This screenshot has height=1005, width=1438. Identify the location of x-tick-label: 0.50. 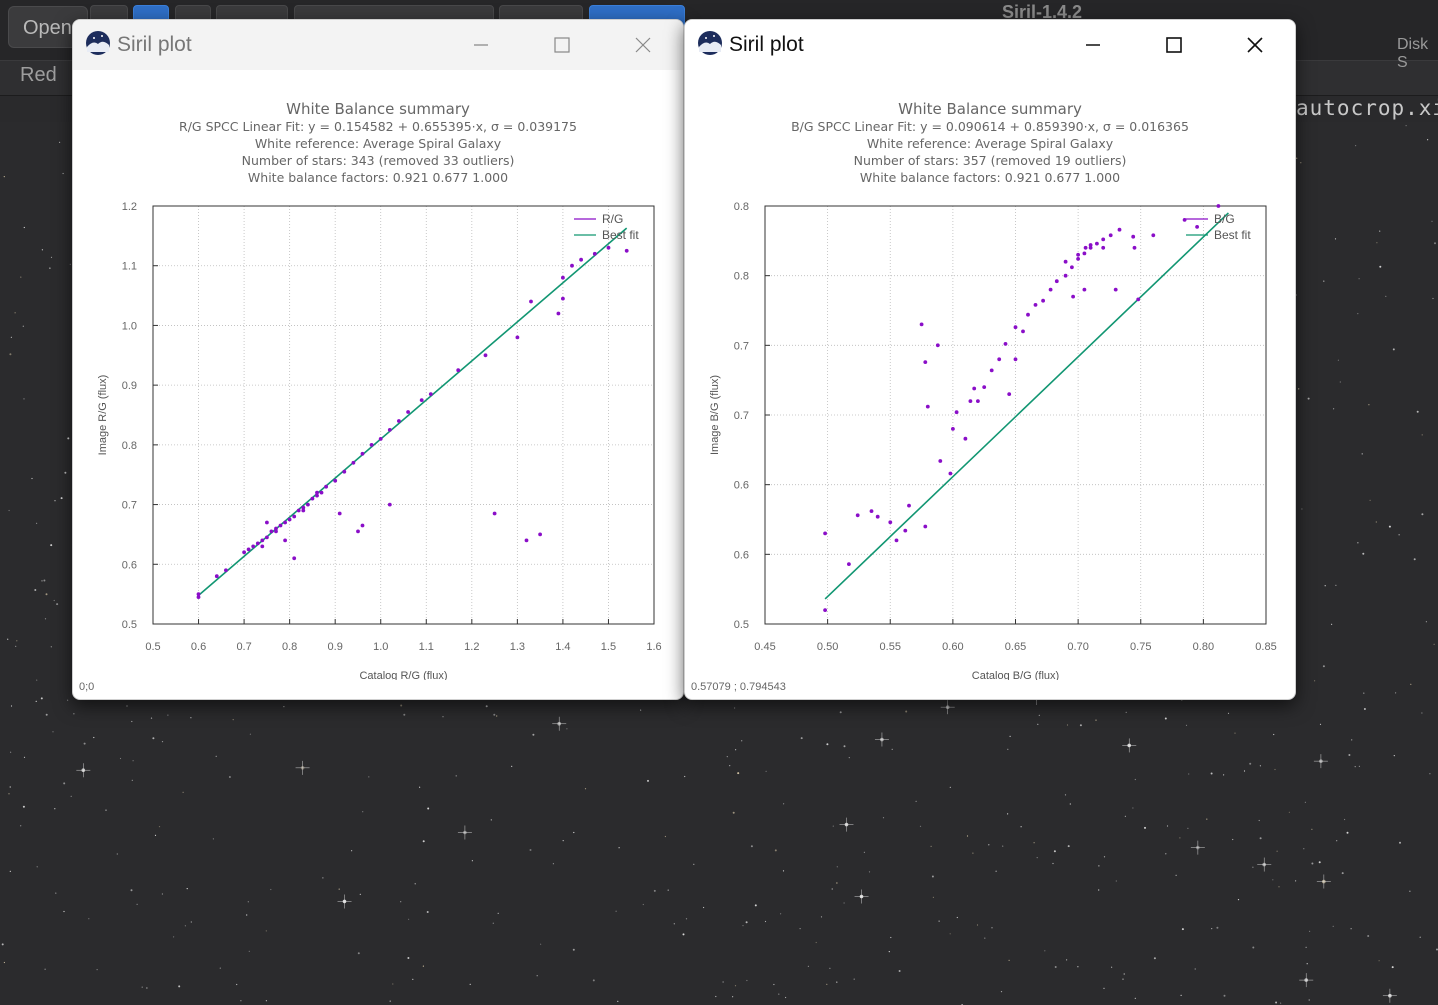
(827, 647).